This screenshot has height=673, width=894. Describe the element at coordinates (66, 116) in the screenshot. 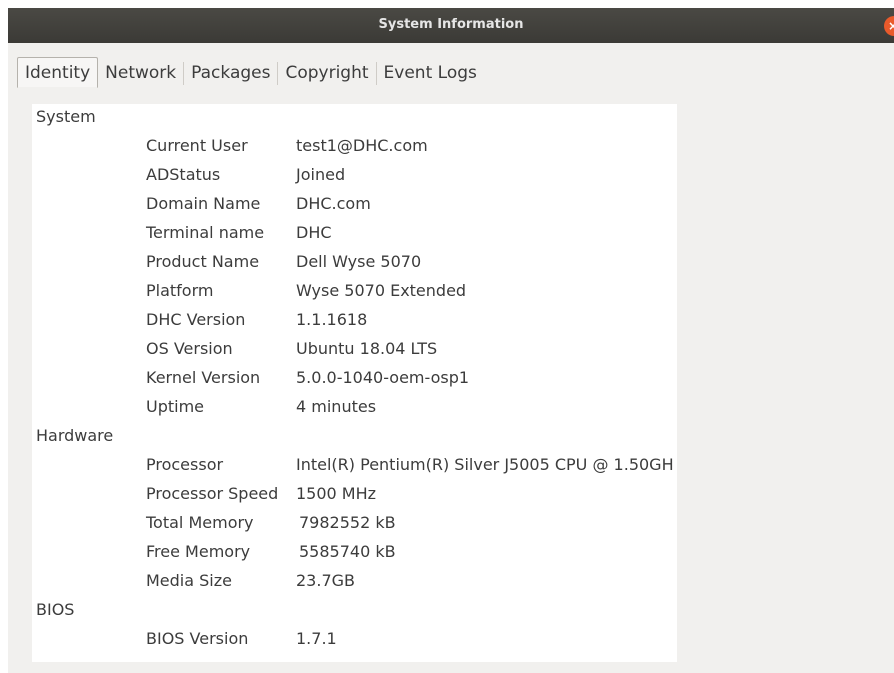

I see `section-heading-system: System` at that location.